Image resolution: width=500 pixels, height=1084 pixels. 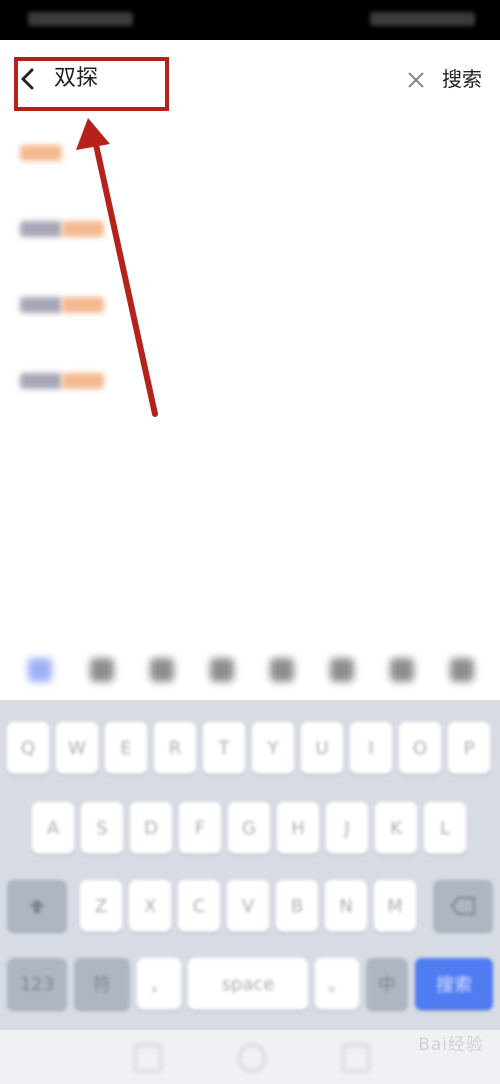 What do you see at coordinates (150, 906) in the screenshot?
I see `key-x: X` at bounding box center [150, 906].